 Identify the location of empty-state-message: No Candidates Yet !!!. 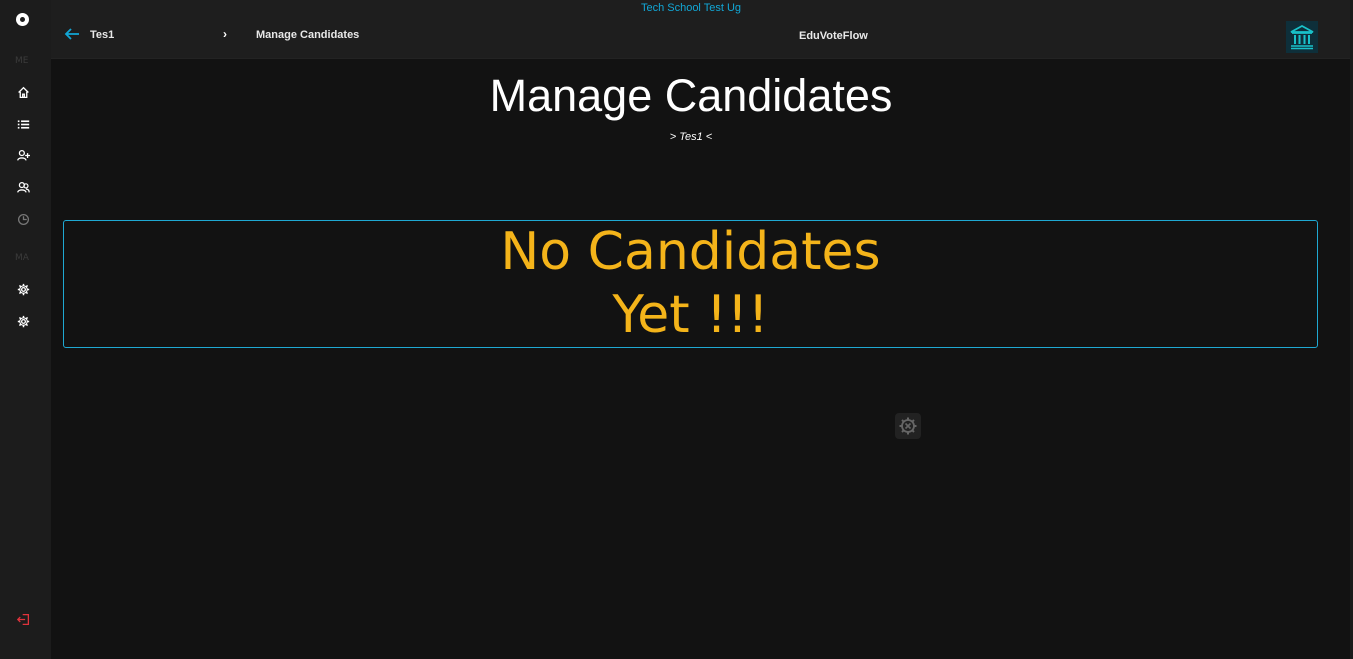
(690, 283).